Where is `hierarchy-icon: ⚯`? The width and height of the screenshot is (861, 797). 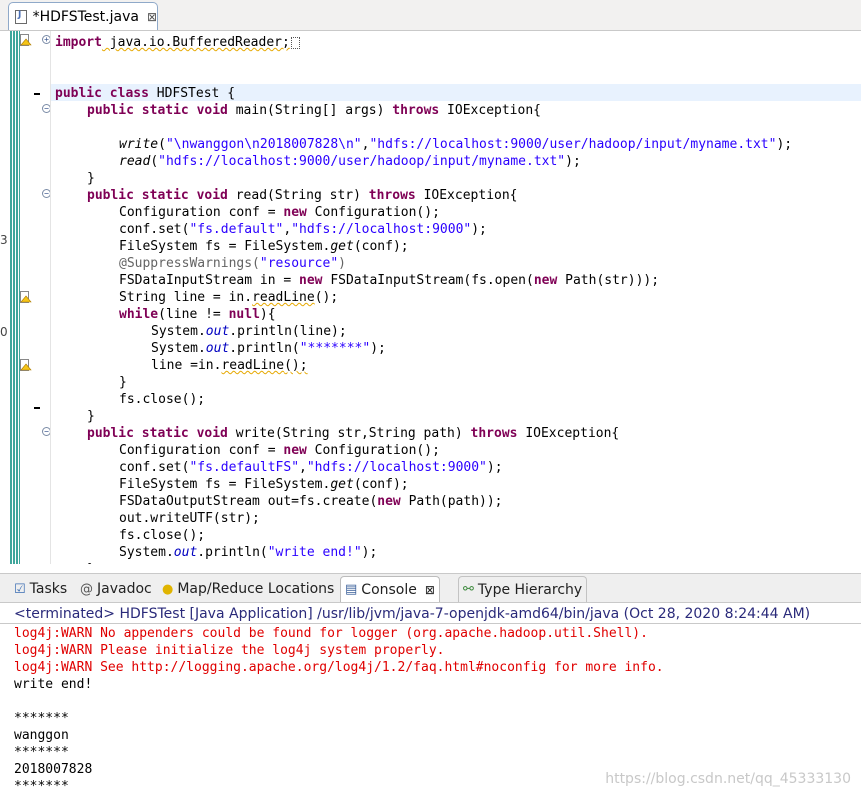 hierarchy-icon: ⚯ is located at coordinates (468, 589).